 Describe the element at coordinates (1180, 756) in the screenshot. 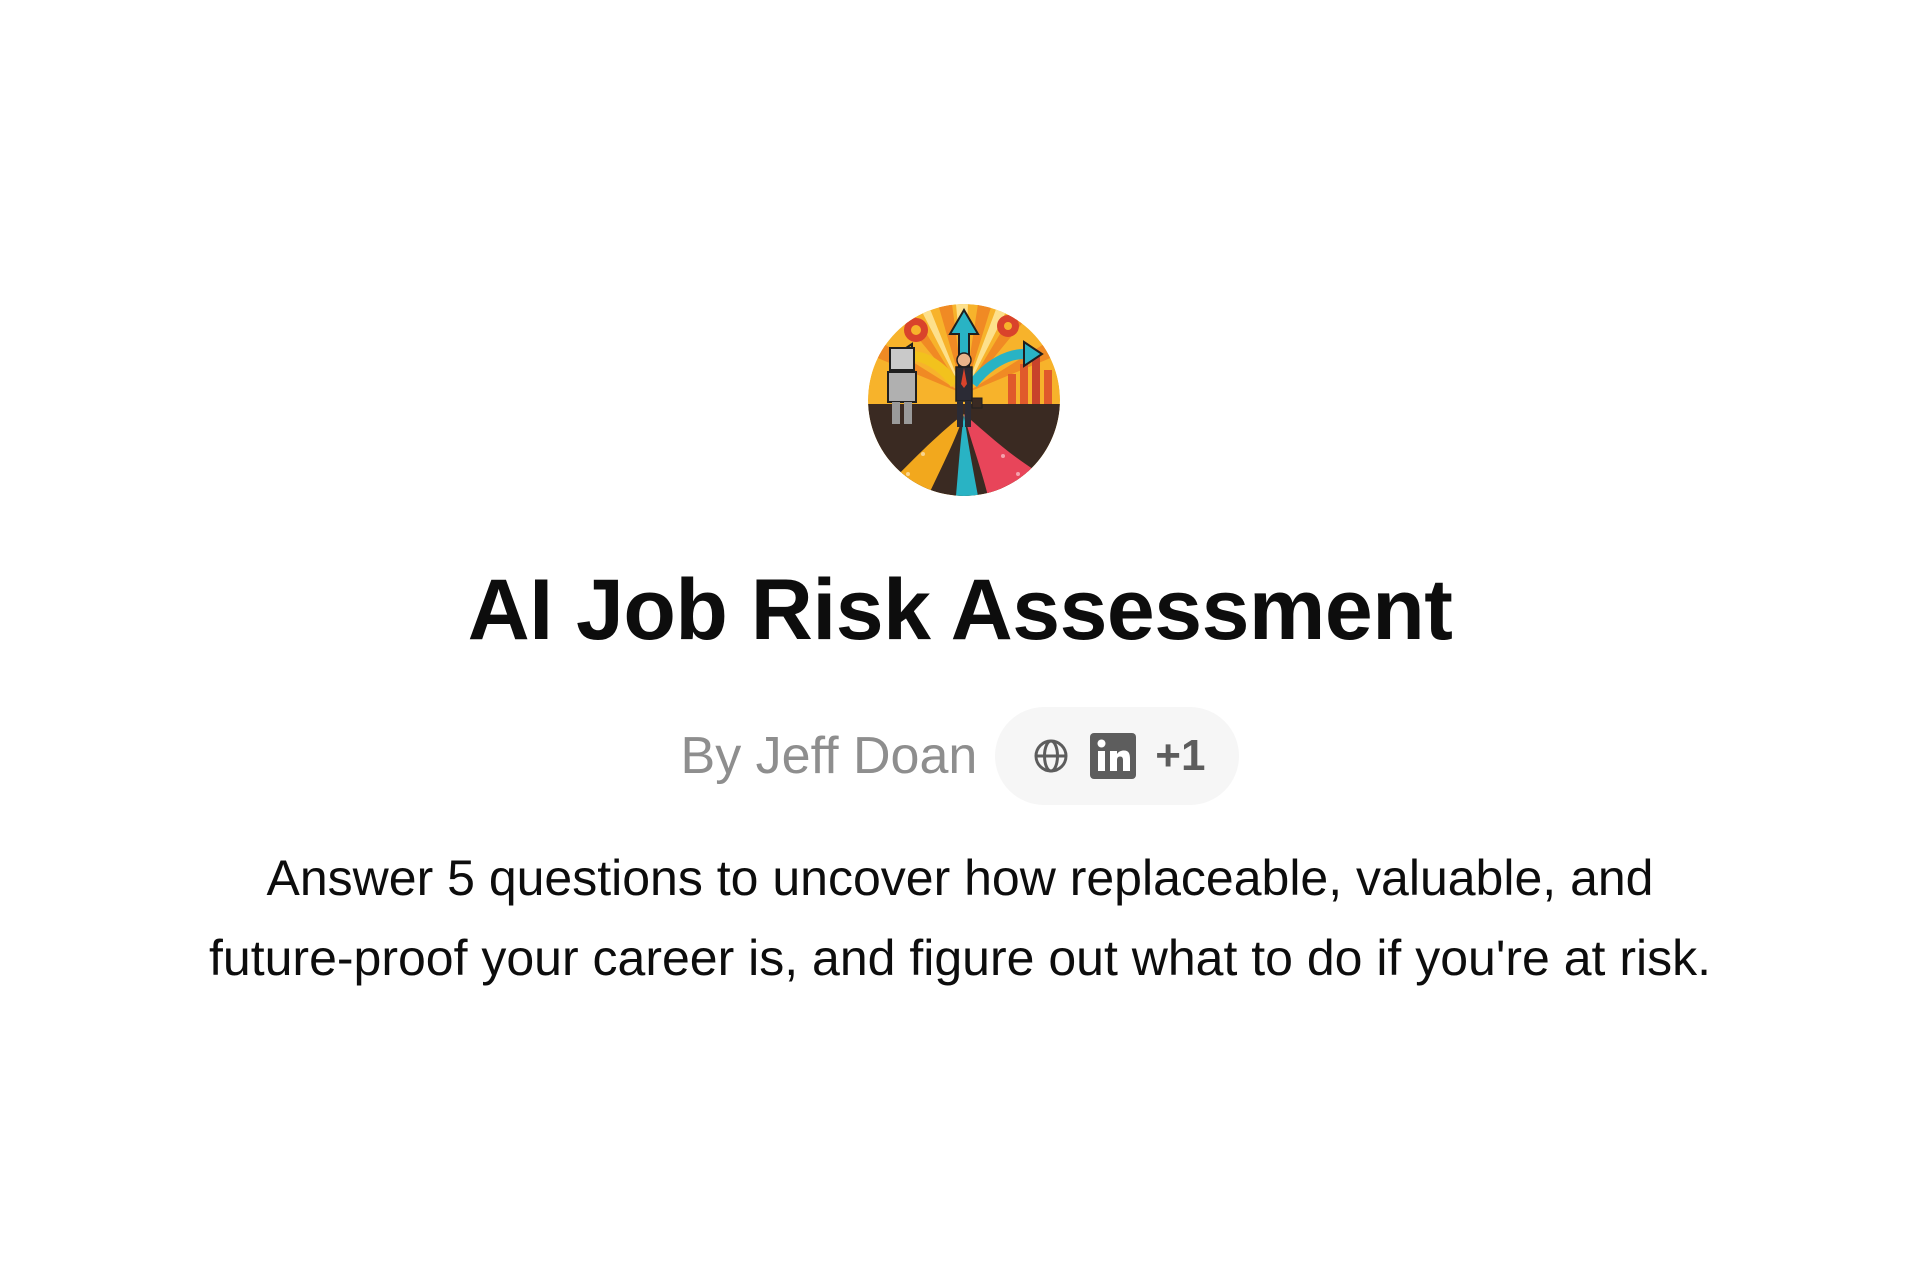

I see `more-links-count: +1` at that location.